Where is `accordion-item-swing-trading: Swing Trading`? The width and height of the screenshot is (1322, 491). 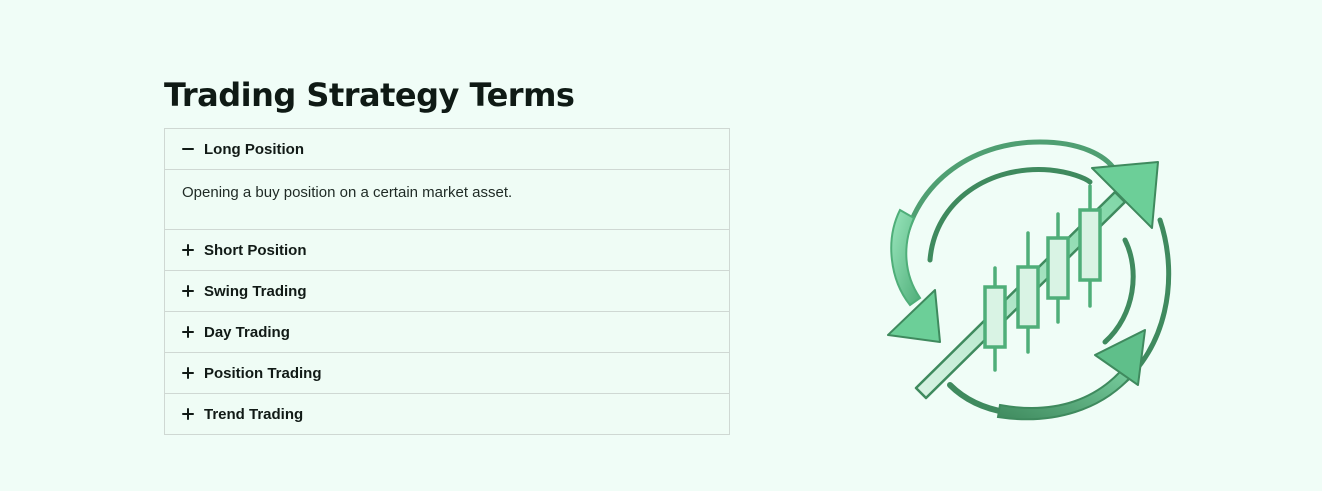 accordion-item-swing-trading: Swing Trading is located at coordinates (447, 290).